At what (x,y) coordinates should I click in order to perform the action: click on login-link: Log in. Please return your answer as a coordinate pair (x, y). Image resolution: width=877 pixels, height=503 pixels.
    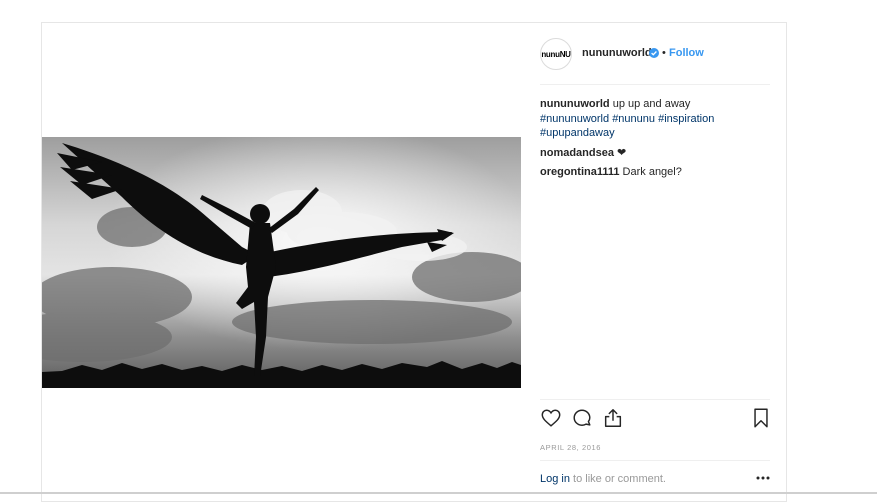
    Looking at the image, I should click on (555, 479).